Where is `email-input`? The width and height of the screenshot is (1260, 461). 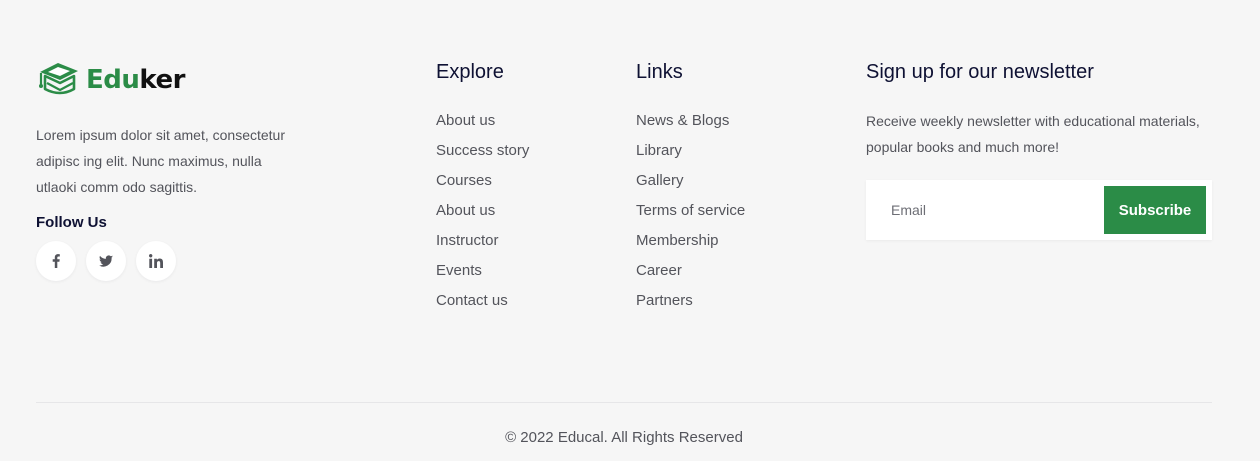
email-input is located at coordinates (984, 210).